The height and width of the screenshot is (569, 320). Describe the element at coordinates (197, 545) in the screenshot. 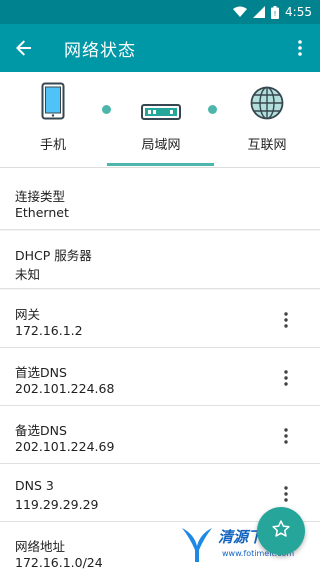

I see `watermark-logo-icon` at that location.